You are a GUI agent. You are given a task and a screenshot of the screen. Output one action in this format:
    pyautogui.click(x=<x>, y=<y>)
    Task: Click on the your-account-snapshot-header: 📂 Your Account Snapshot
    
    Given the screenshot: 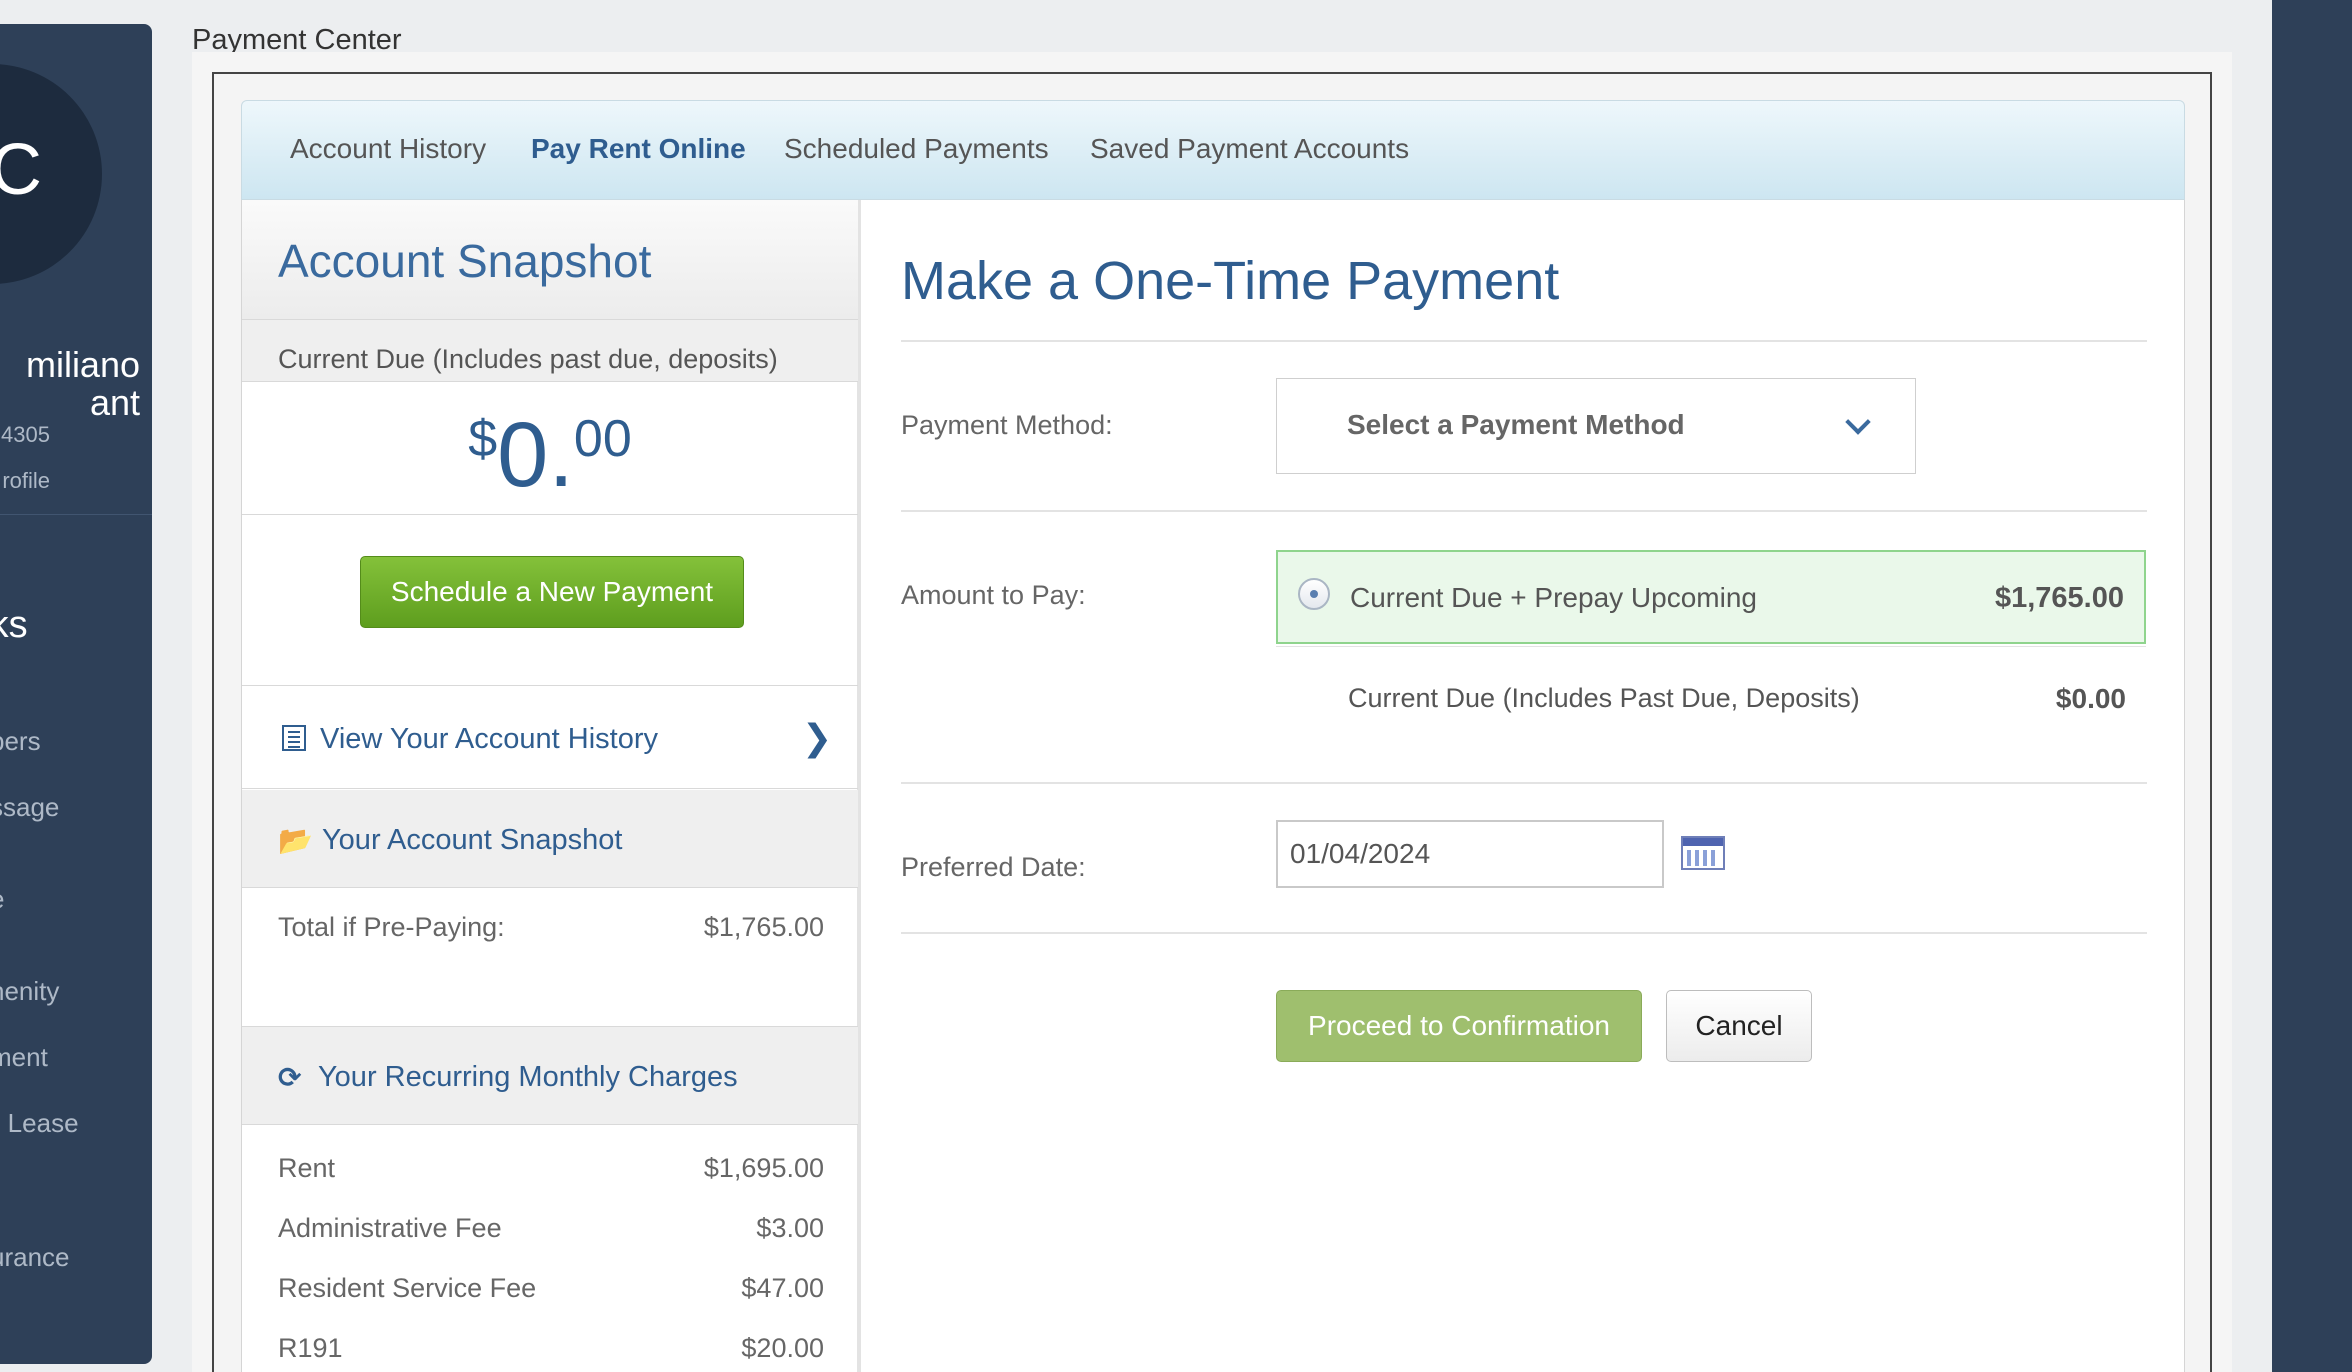 What is the action you would take?
    pyautogui.click(x=550, y=839)
    